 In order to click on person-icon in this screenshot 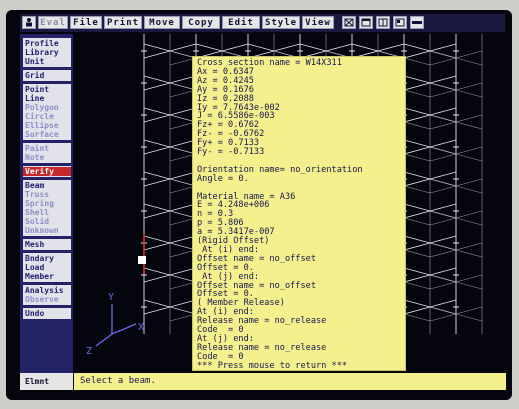, I will do `click(29, 22)`.